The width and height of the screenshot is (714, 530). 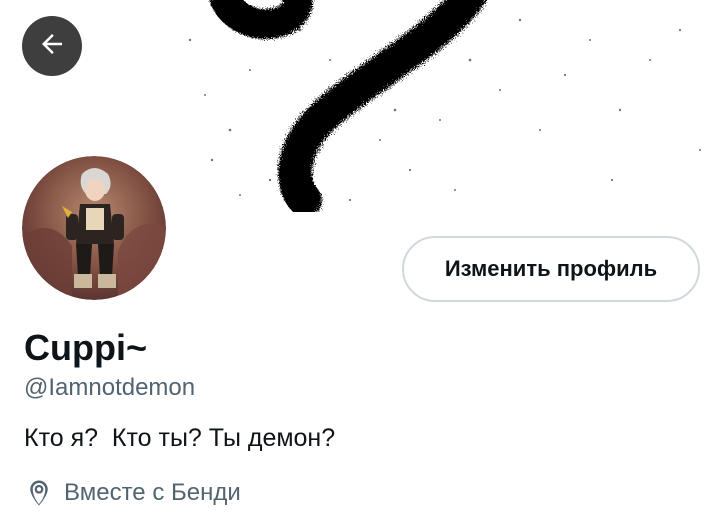 I want to click on arrow-left-icon, so click(x=52, y=46).